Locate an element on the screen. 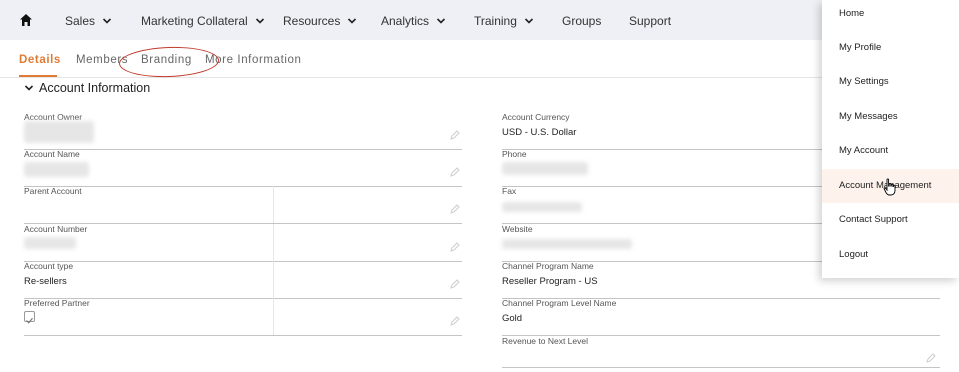  field-account-owner: Account Owner is located at coordinates (243, 131).